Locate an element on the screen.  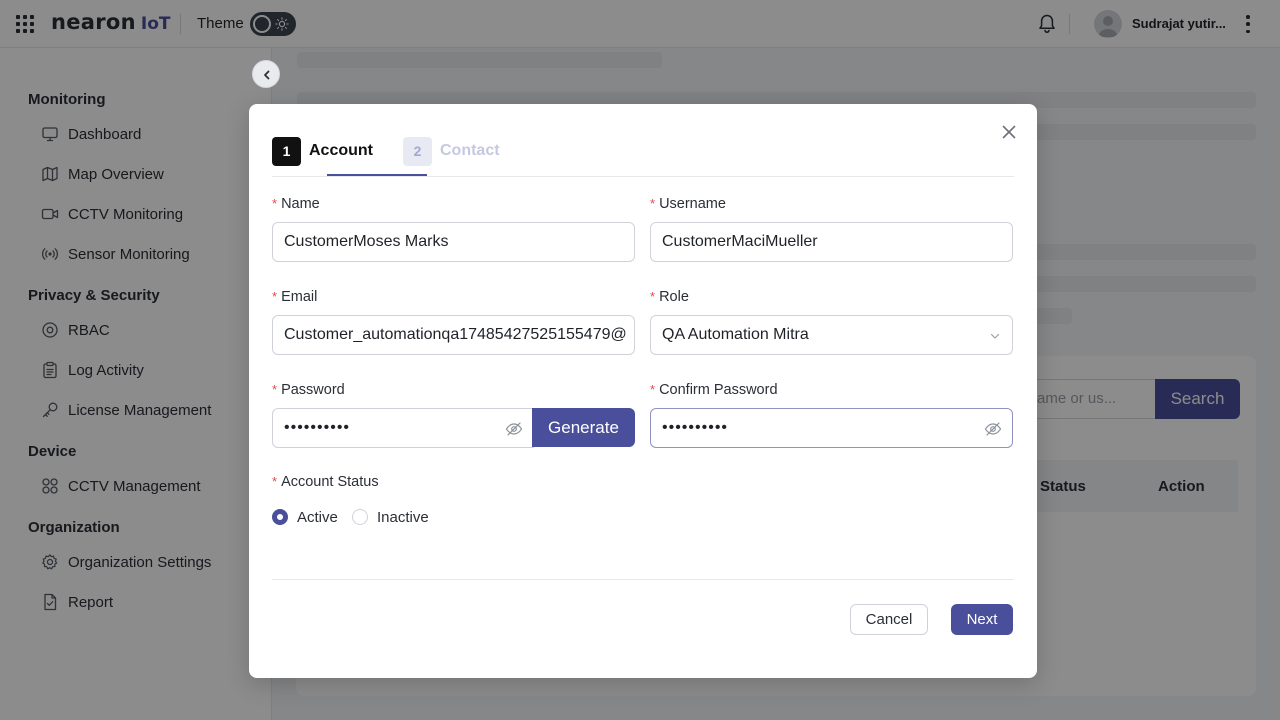
role-select: QA Automation Mitra is located at coordinates (831, 335).